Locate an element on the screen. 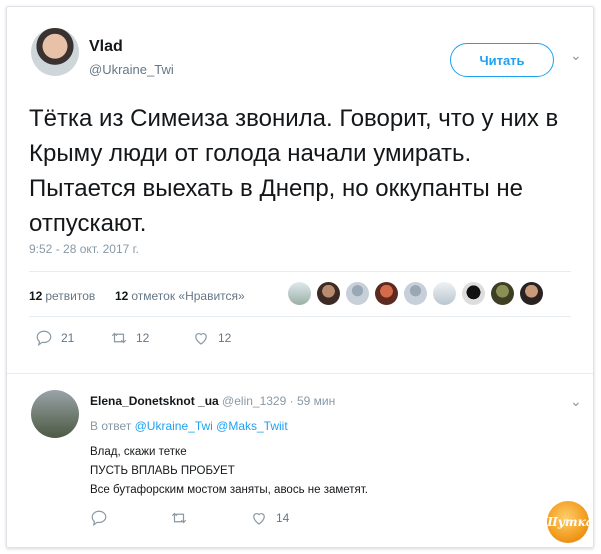 This screenshot has height=554, width=601. retweets-count: 12 is located at coordinates (36, 296).